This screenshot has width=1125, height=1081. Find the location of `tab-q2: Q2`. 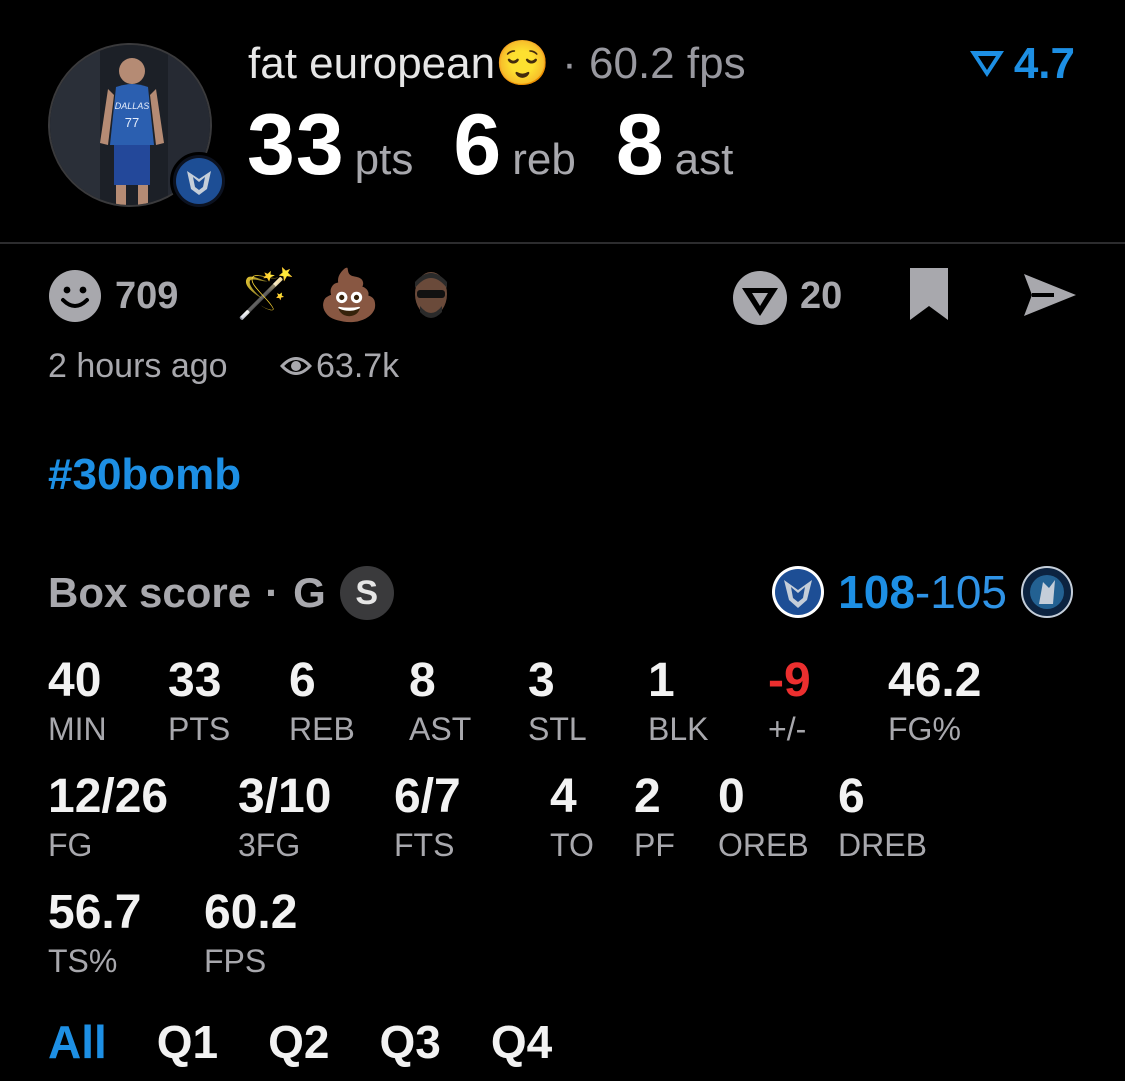

tab-q2: Q2 is located at coordinates (298, 1042).